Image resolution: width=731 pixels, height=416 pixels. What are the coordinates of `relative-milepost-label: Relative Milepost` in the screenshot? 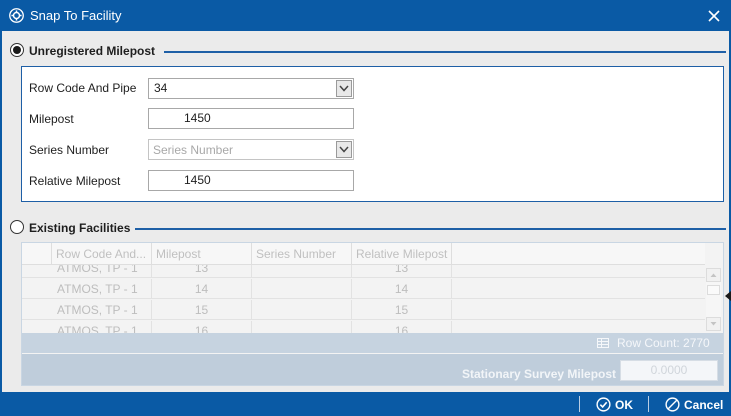 It's located at (75, 181).